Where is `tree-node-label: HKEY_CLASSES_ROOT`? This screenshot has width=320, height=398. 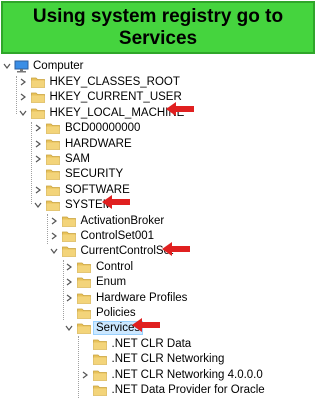 tree-node-label: HKEY_CLASSES_ROOT is located at coordinates (114, 82).